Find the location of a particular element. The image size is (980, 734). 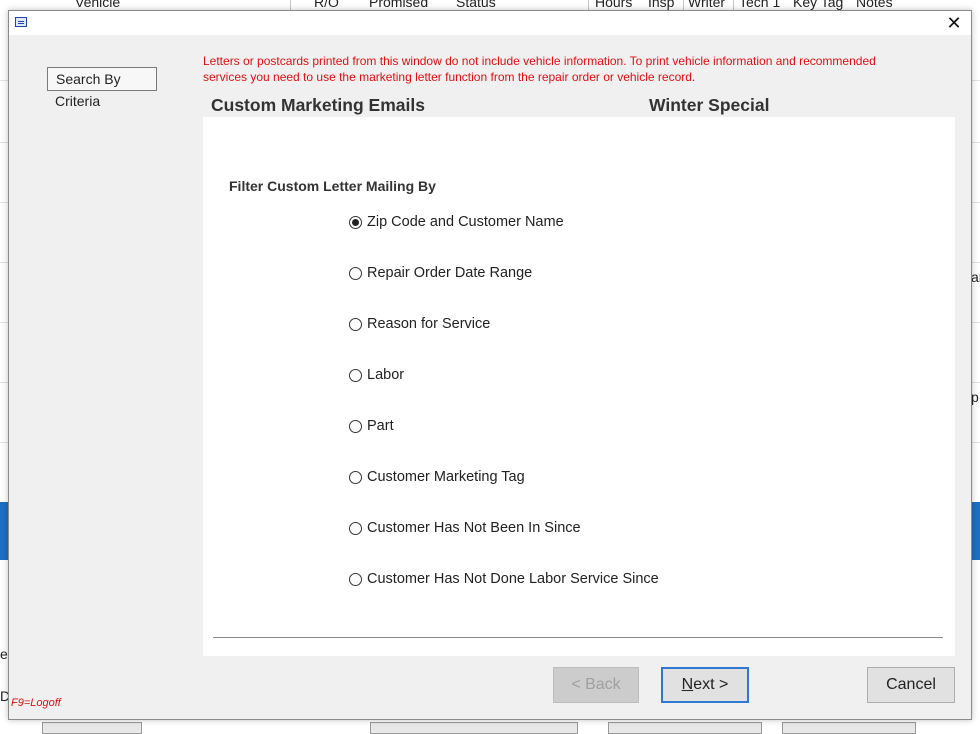

radio-label: Zip Code and Customer Name is located at coordinates (465, 222).